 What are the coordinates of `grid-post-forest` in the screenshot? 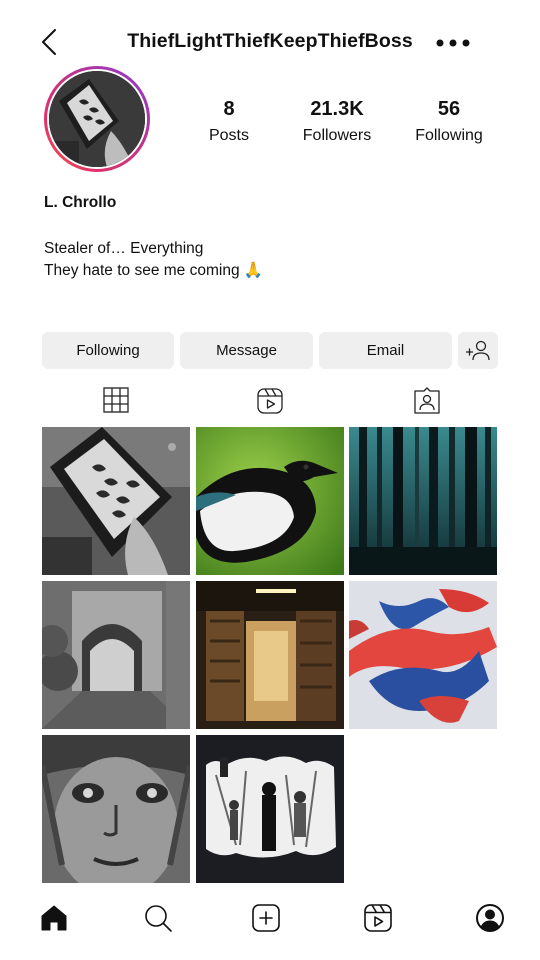 It's located at (423, 501).